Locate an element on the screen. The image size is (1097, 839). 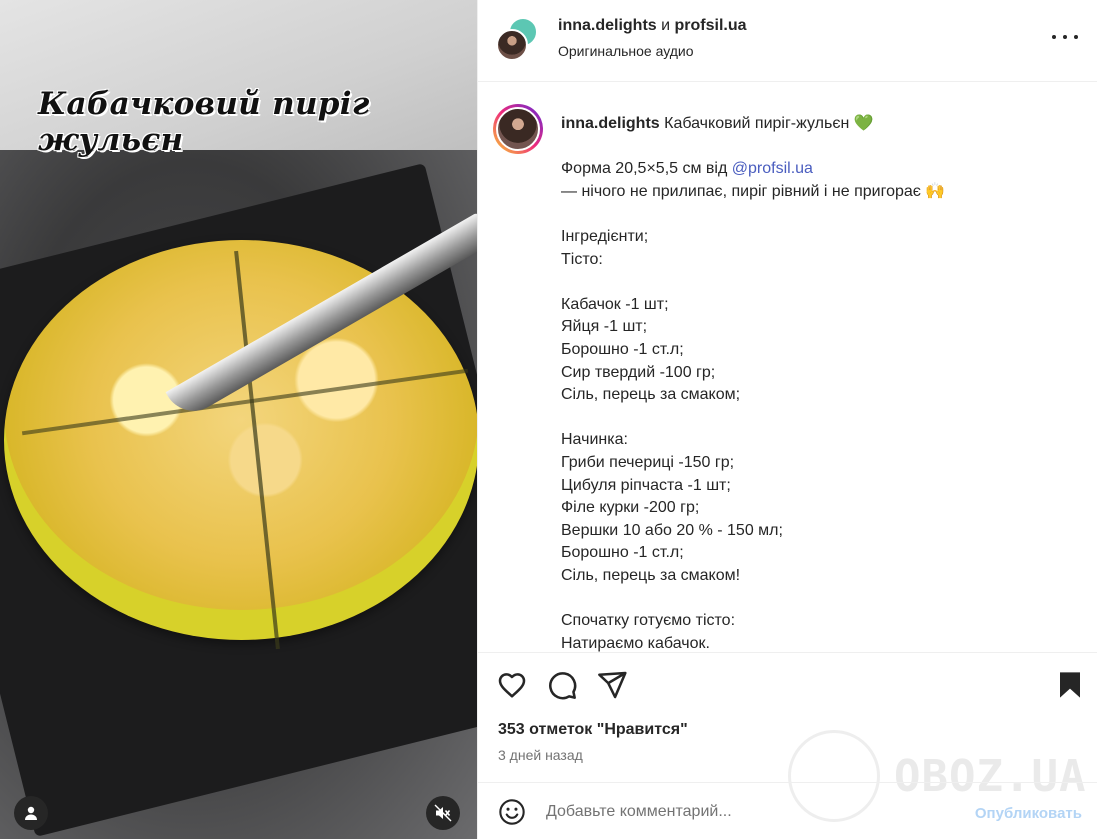
comment-input is located at coordinates (746, 812).